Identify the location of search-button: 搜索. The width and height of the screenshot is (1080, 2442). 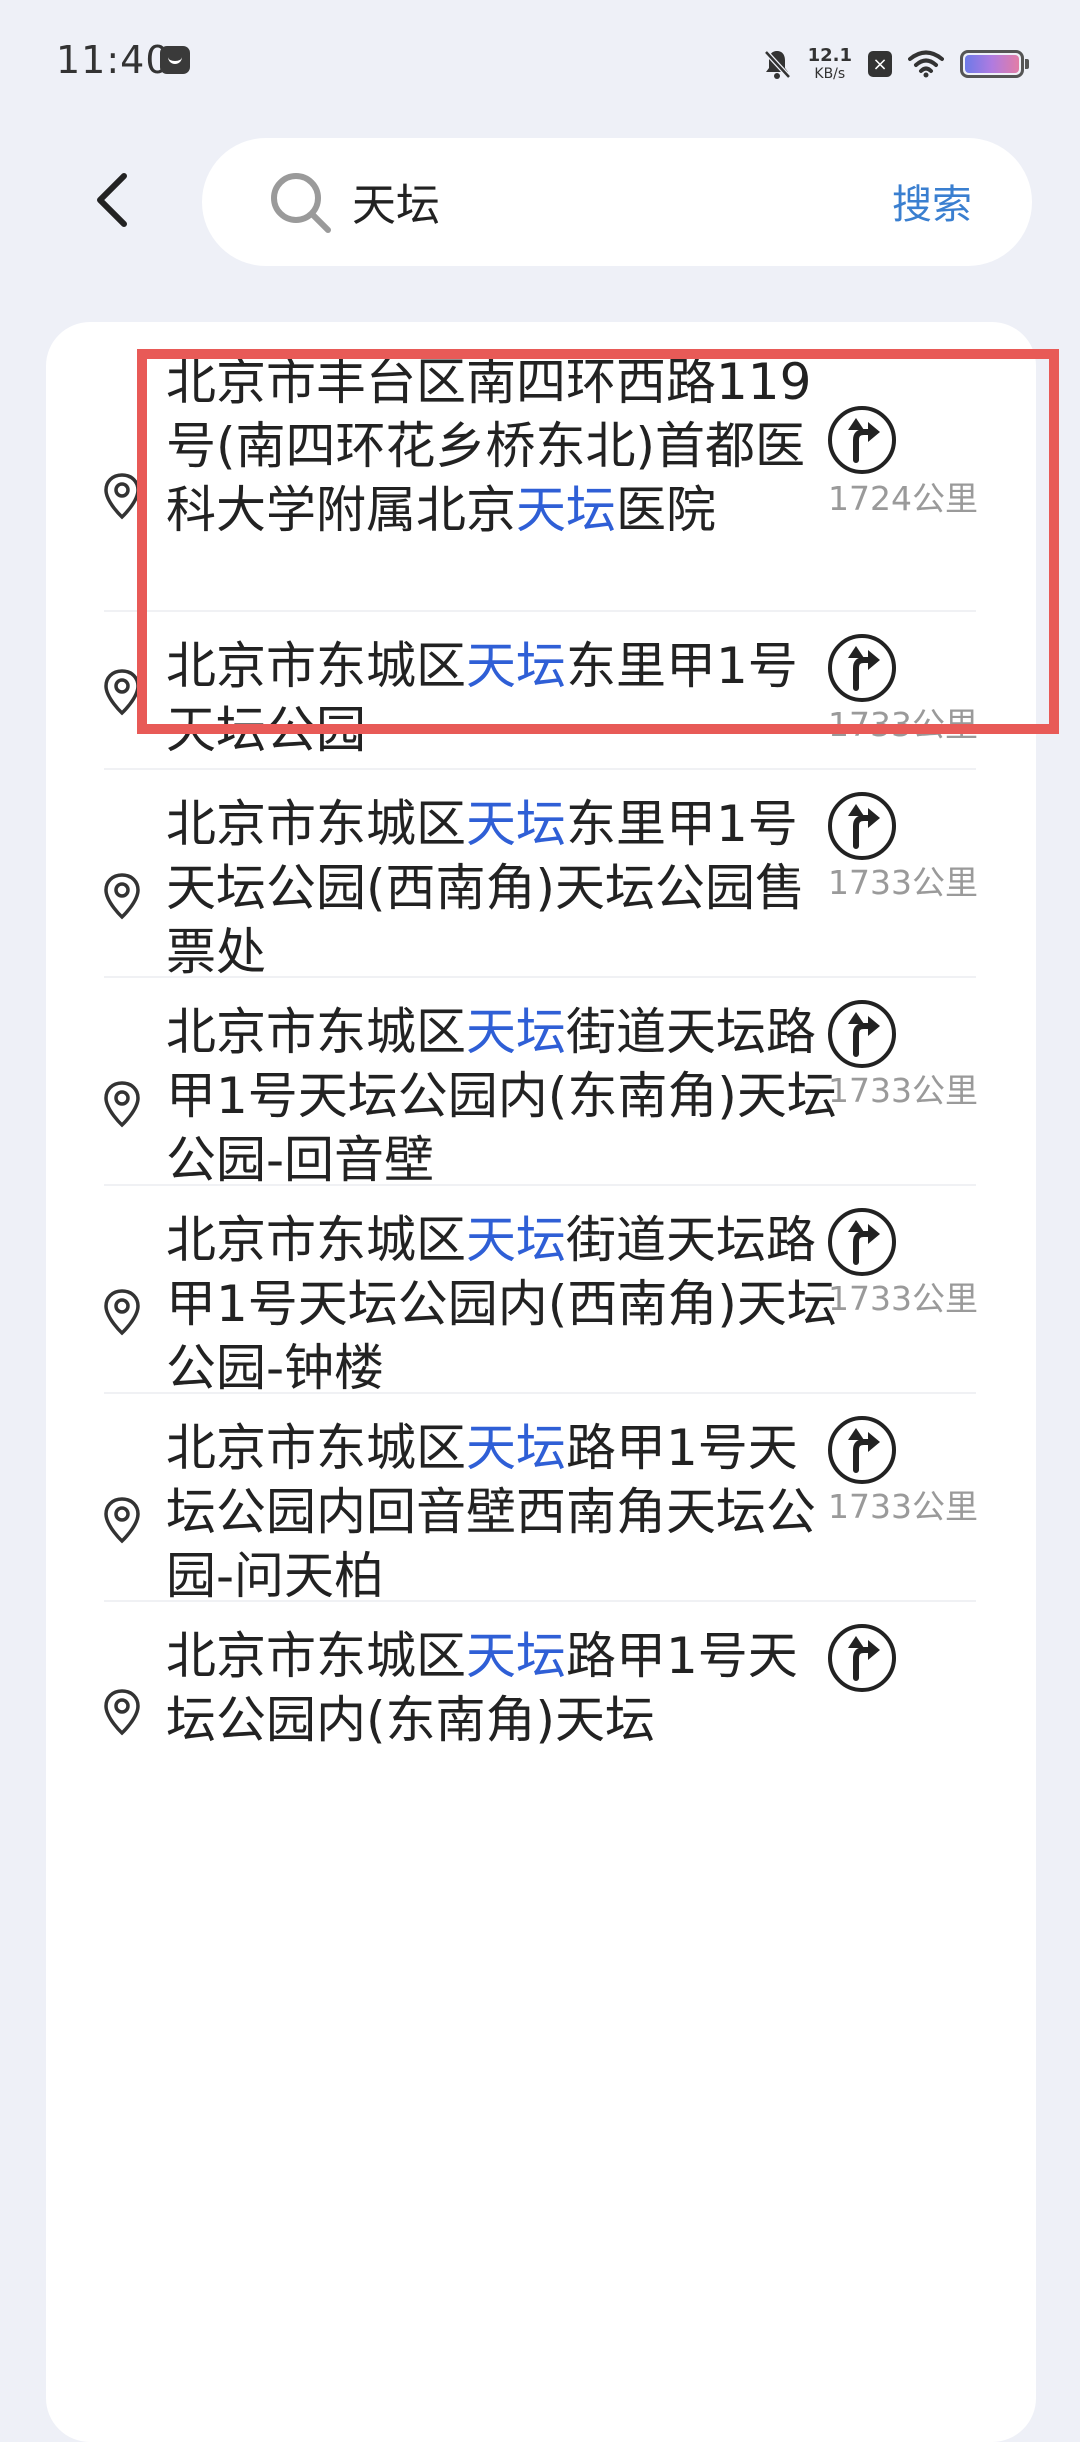
(932, 201).